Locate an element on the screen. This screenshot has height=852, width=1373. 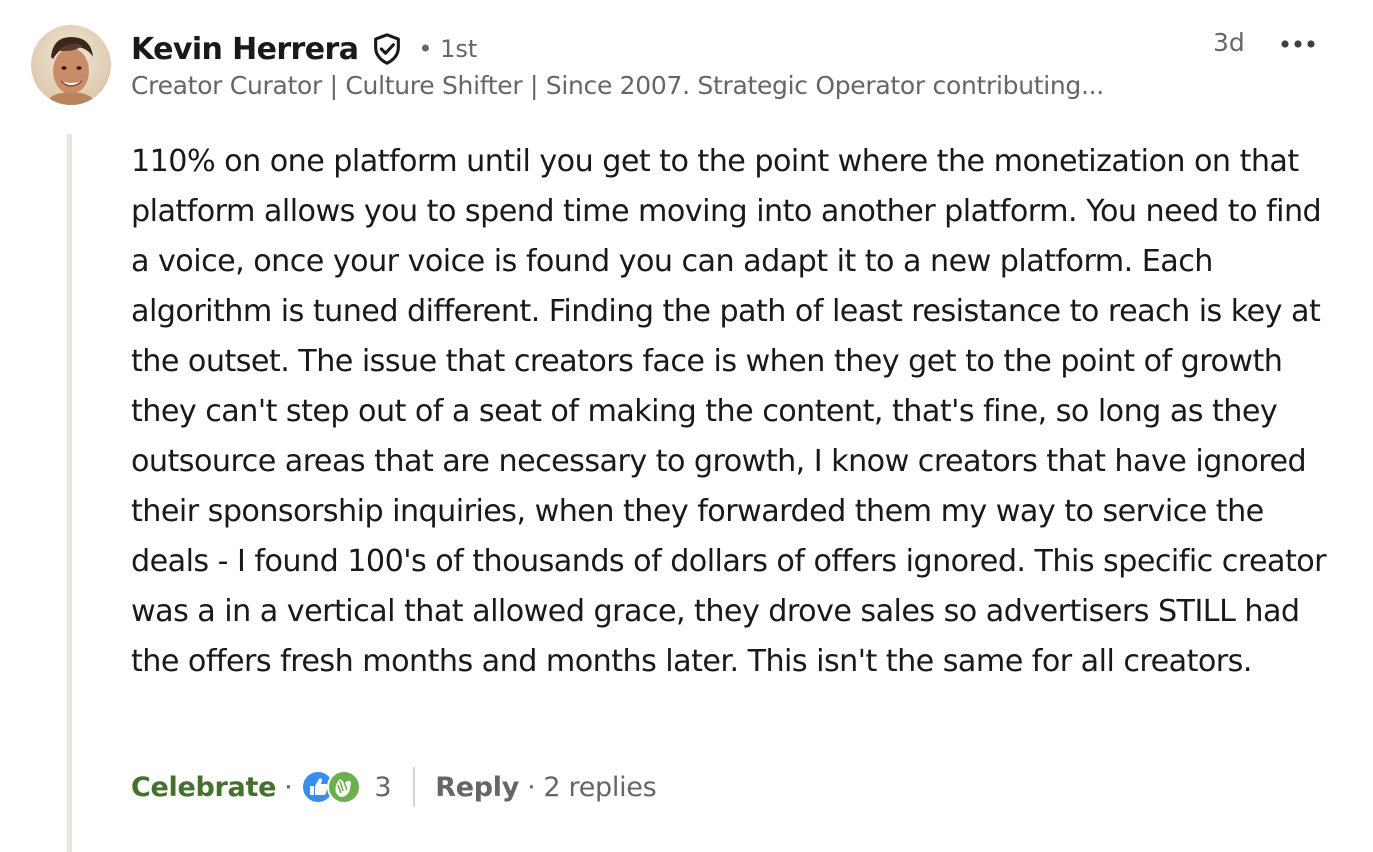
shield-check-icon is located at coordinates (387, 49).